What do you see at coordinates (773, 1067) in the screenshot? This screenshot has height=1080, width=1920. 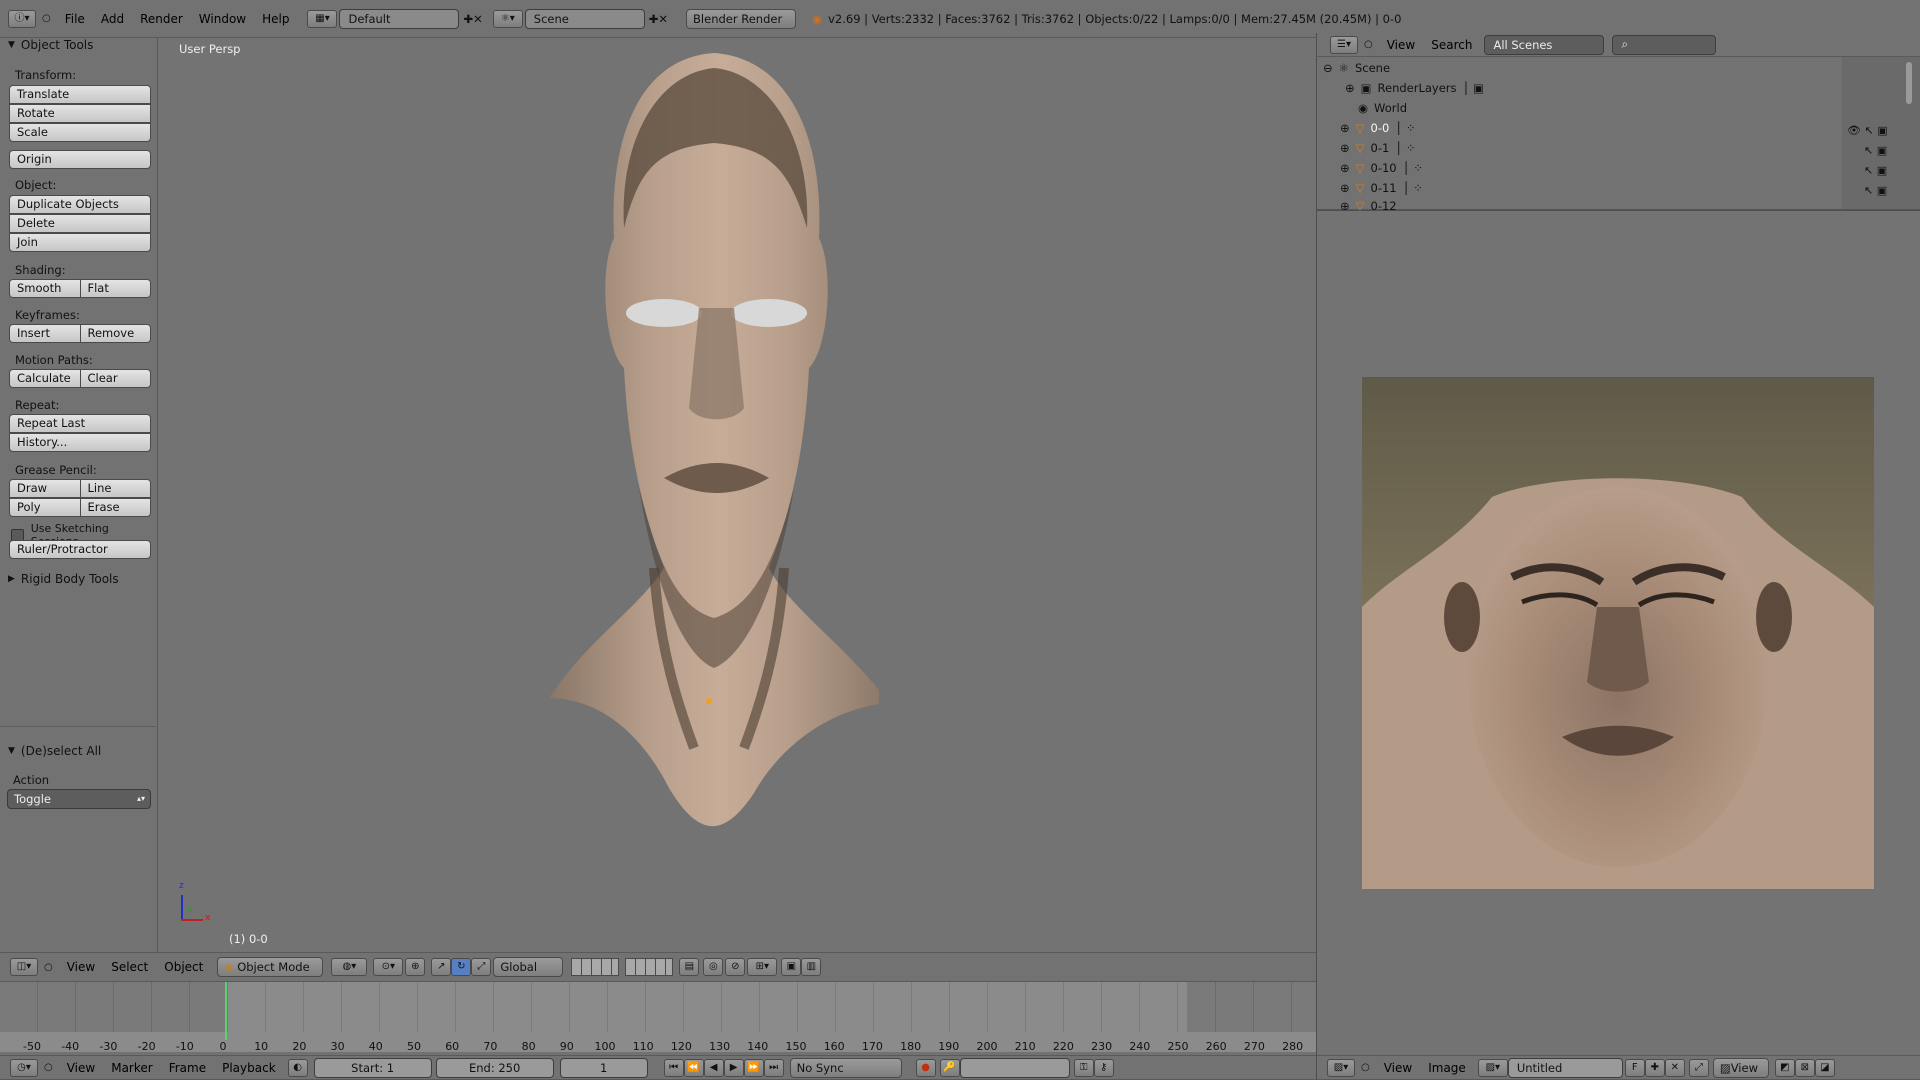 I see `jump-end-icon: ⏭` at bounding box center [773, 1067].